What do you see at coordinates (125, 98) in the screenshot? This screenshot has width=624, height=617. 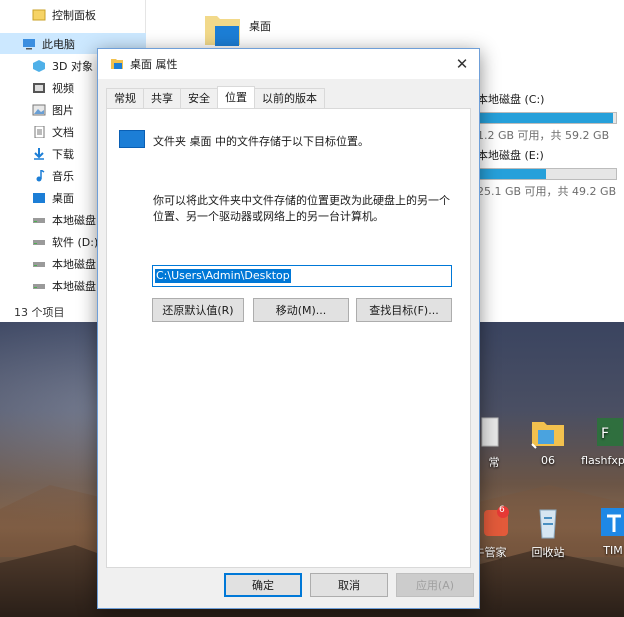 I see `tab-general: 常规` at bounding box center [125, 98].